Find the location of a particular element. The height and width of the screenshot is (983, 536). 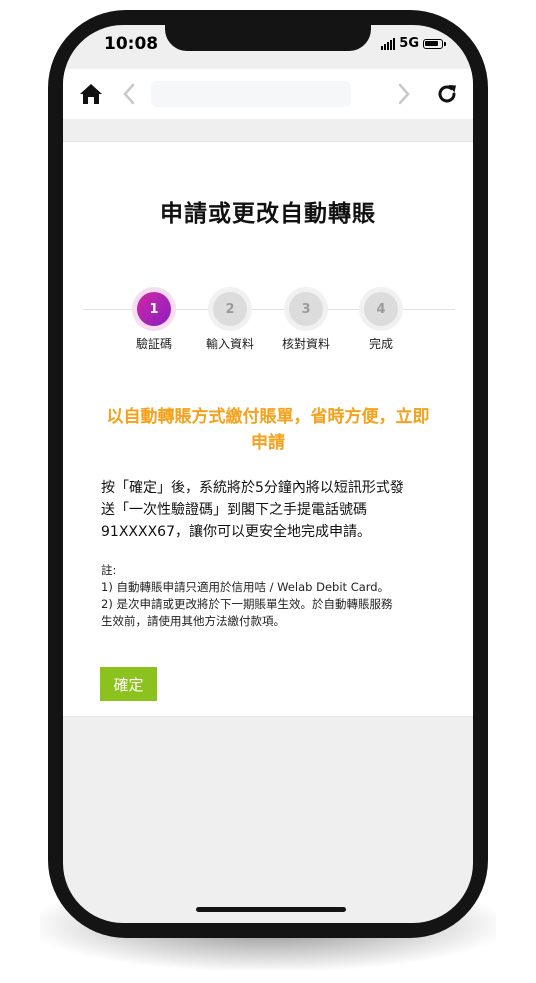

note-2-line-2: 生效前，請使用其他方法繳付款項。 is located at coordinates (193, 621).